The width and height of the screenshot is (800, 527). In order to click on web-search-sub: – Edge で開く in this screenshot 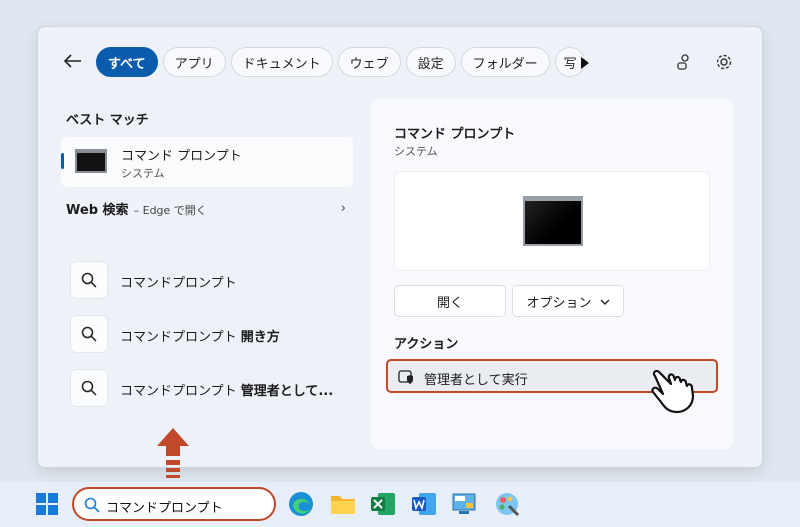, I will do `click(170, 210)`.